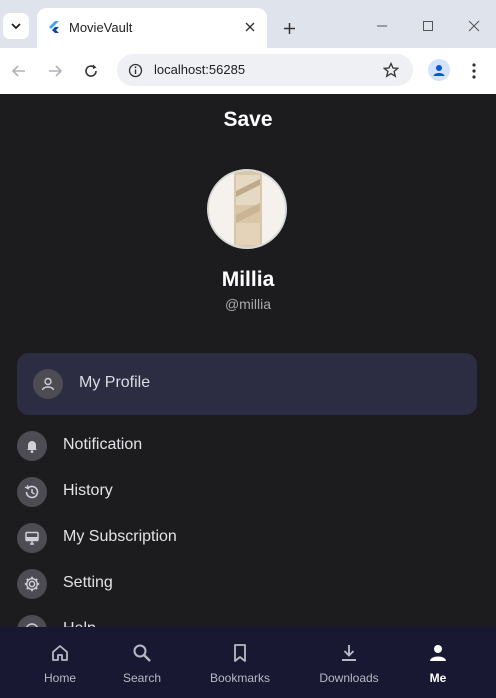 This screenshot has width=496, height=698. I want to click on flutter-favicon-icon, so click(54, 27).